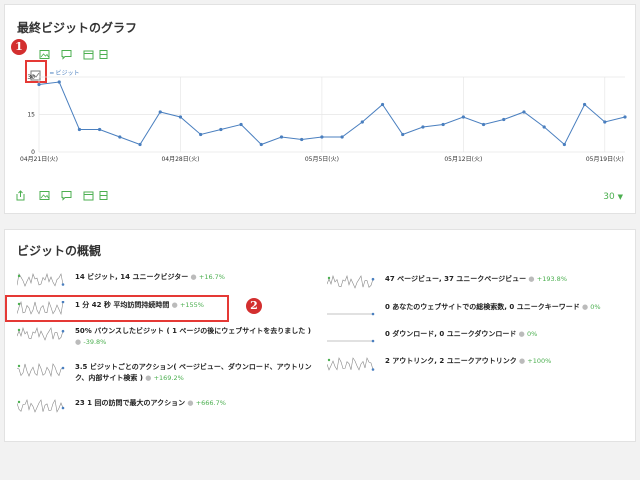  What do you see at coordinates (332, 113) in the screenshot?
I see `series-line` at bounding box center [332, 113].